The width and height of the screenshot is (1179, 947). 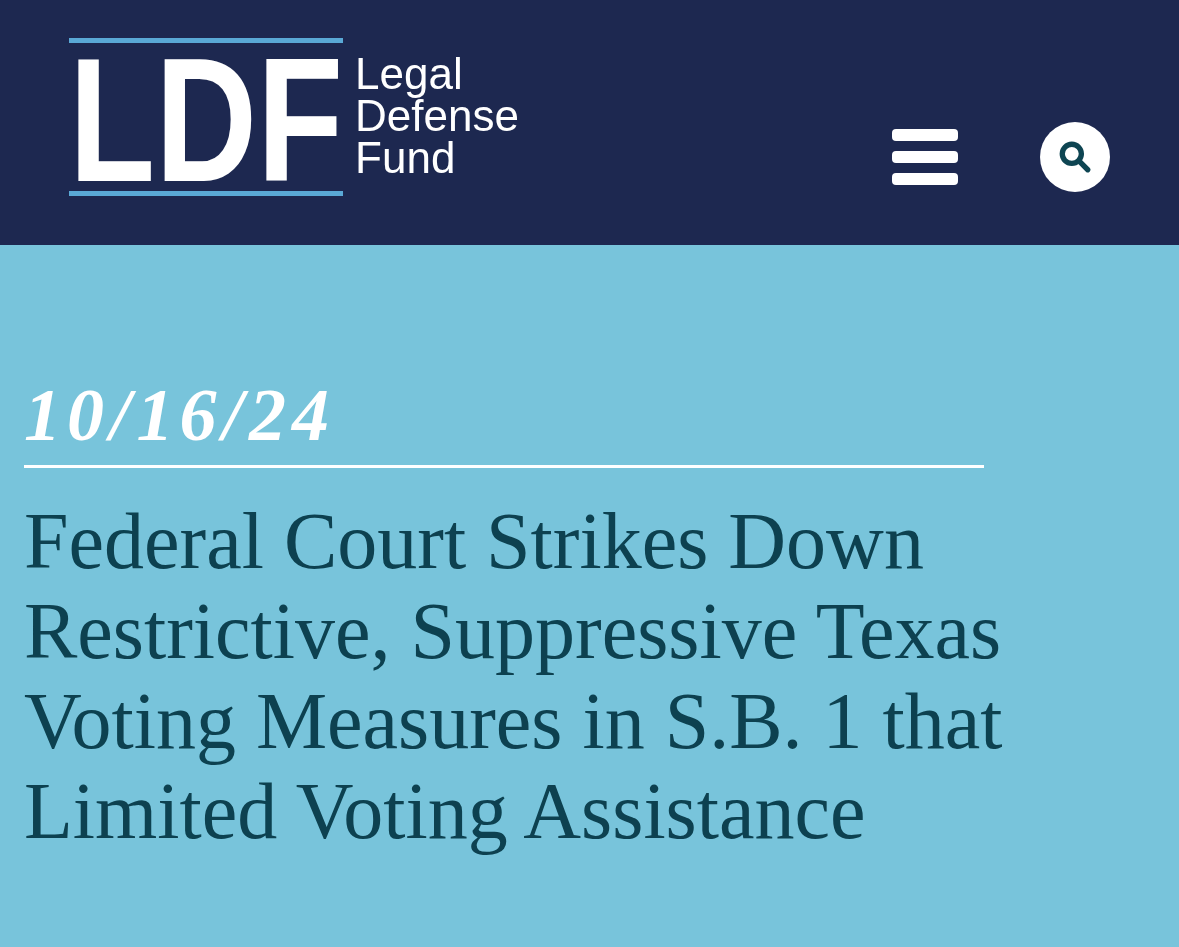 I want to click on article-date: 10/16/24, so click(x=180, y=415).